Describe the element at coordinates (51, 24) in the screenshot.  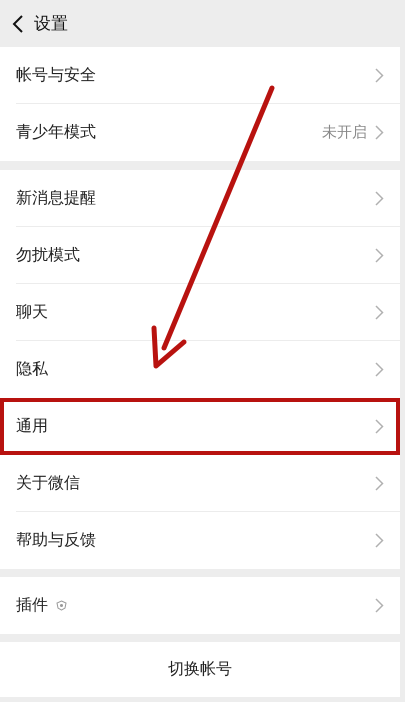
I see `page-title: 设置` at that location.